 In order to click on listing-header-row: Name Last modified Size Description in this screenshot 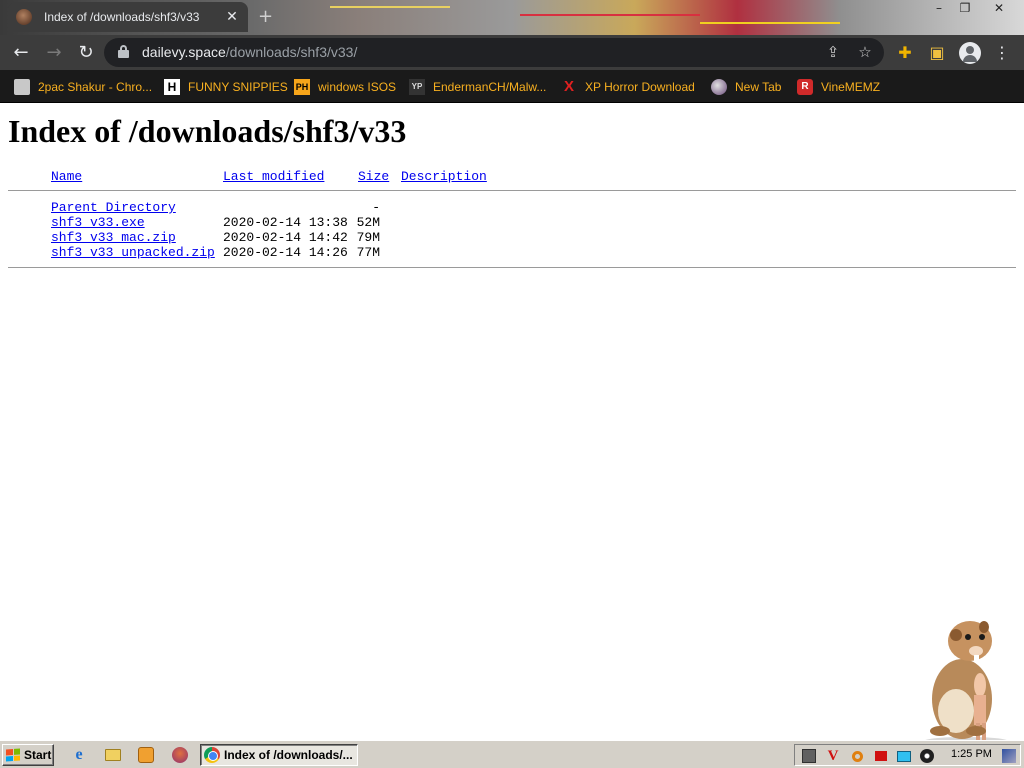, I will do `click(512, 176)`.